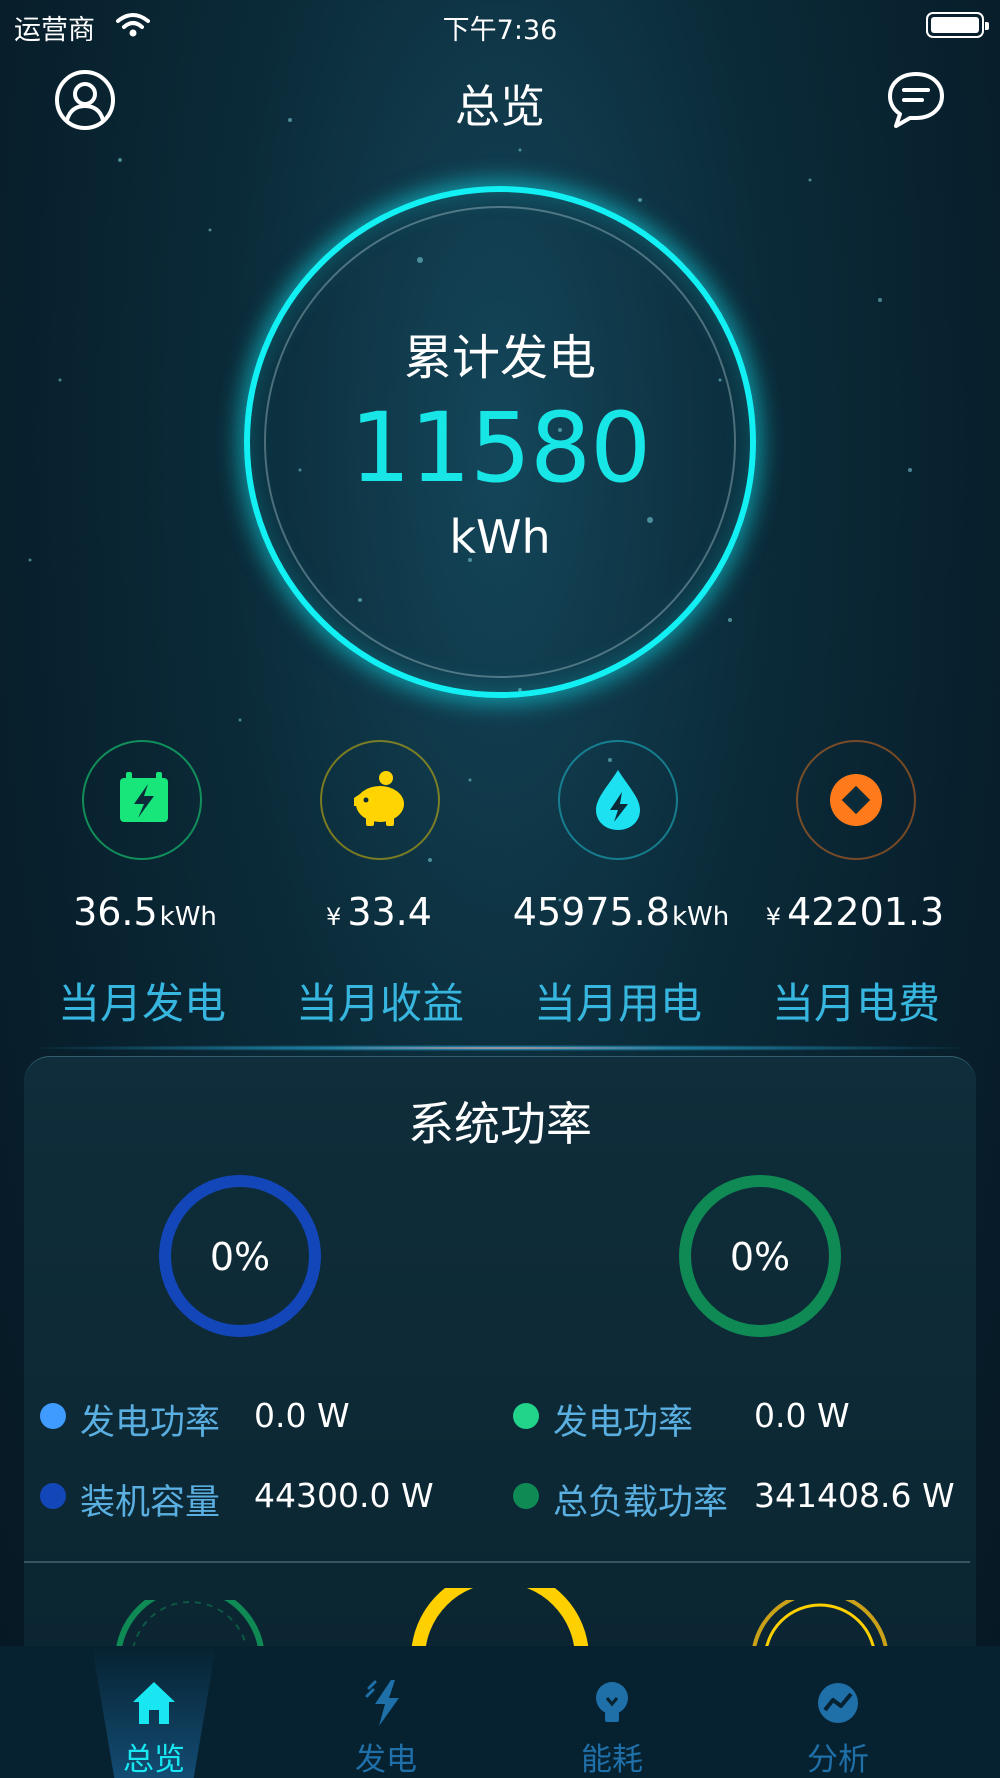 The height and width of the screenshot is (1778, 1000). I want to click on stat-value: 45975.8kWh, so click(621, 912).